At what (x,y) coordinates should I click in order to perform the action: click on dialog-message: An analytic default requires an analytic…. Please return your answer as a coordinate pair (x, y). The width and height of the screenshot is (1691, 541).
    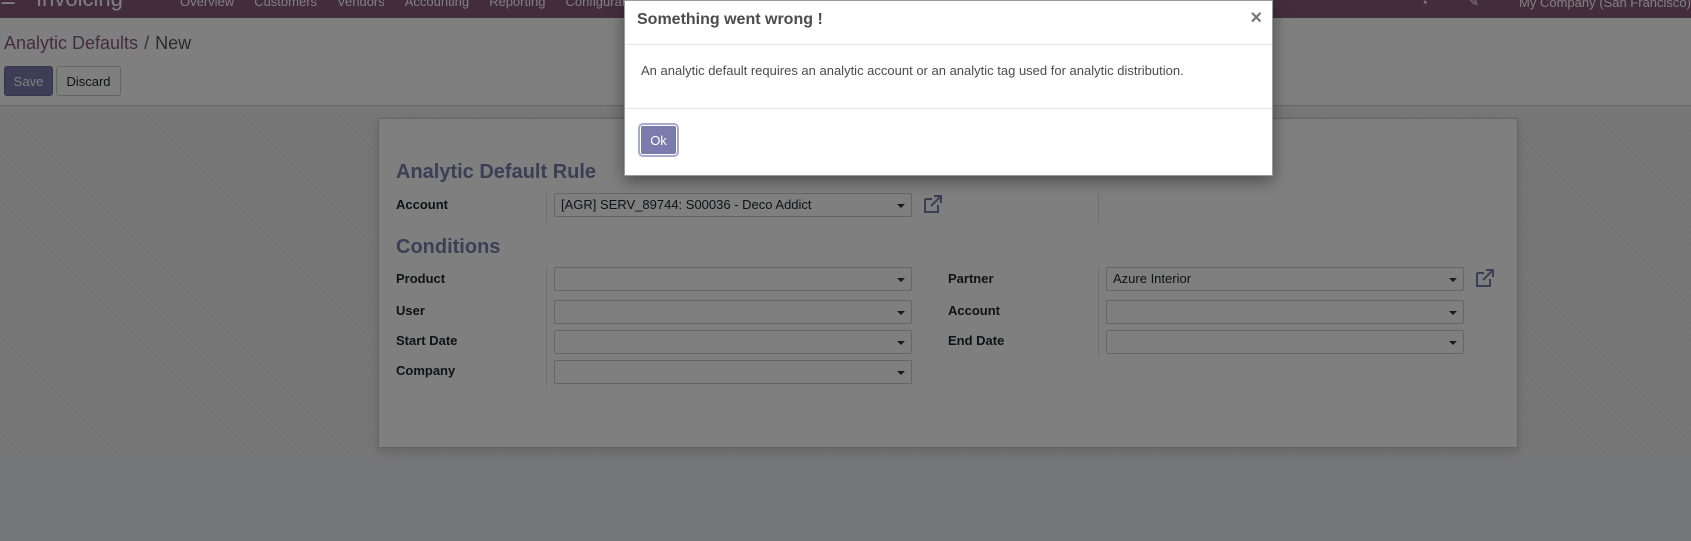
    Looking at the image, I should click on (912, 70).